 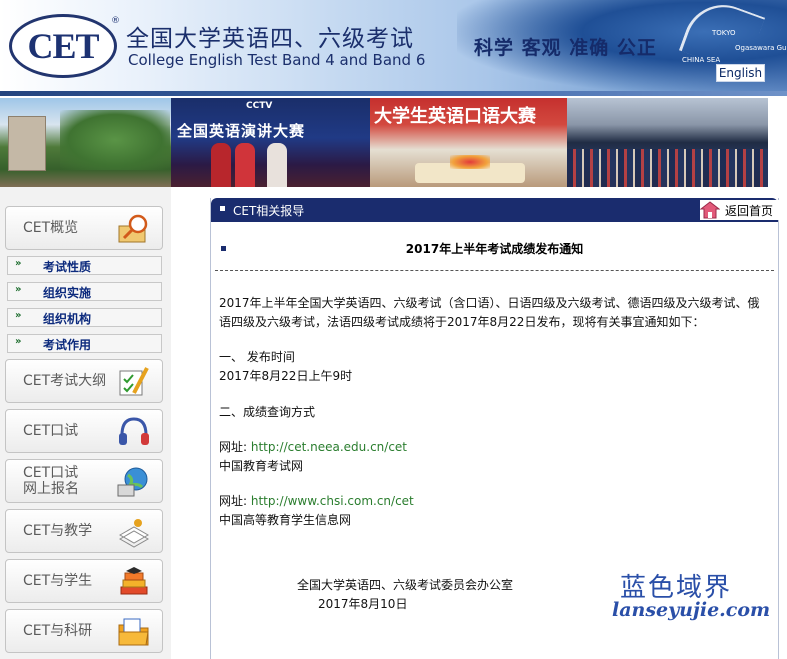 What do you see at coordinates (710, 210) in the screenshot?
I see `home-icon` at bounding box center [710, 210].